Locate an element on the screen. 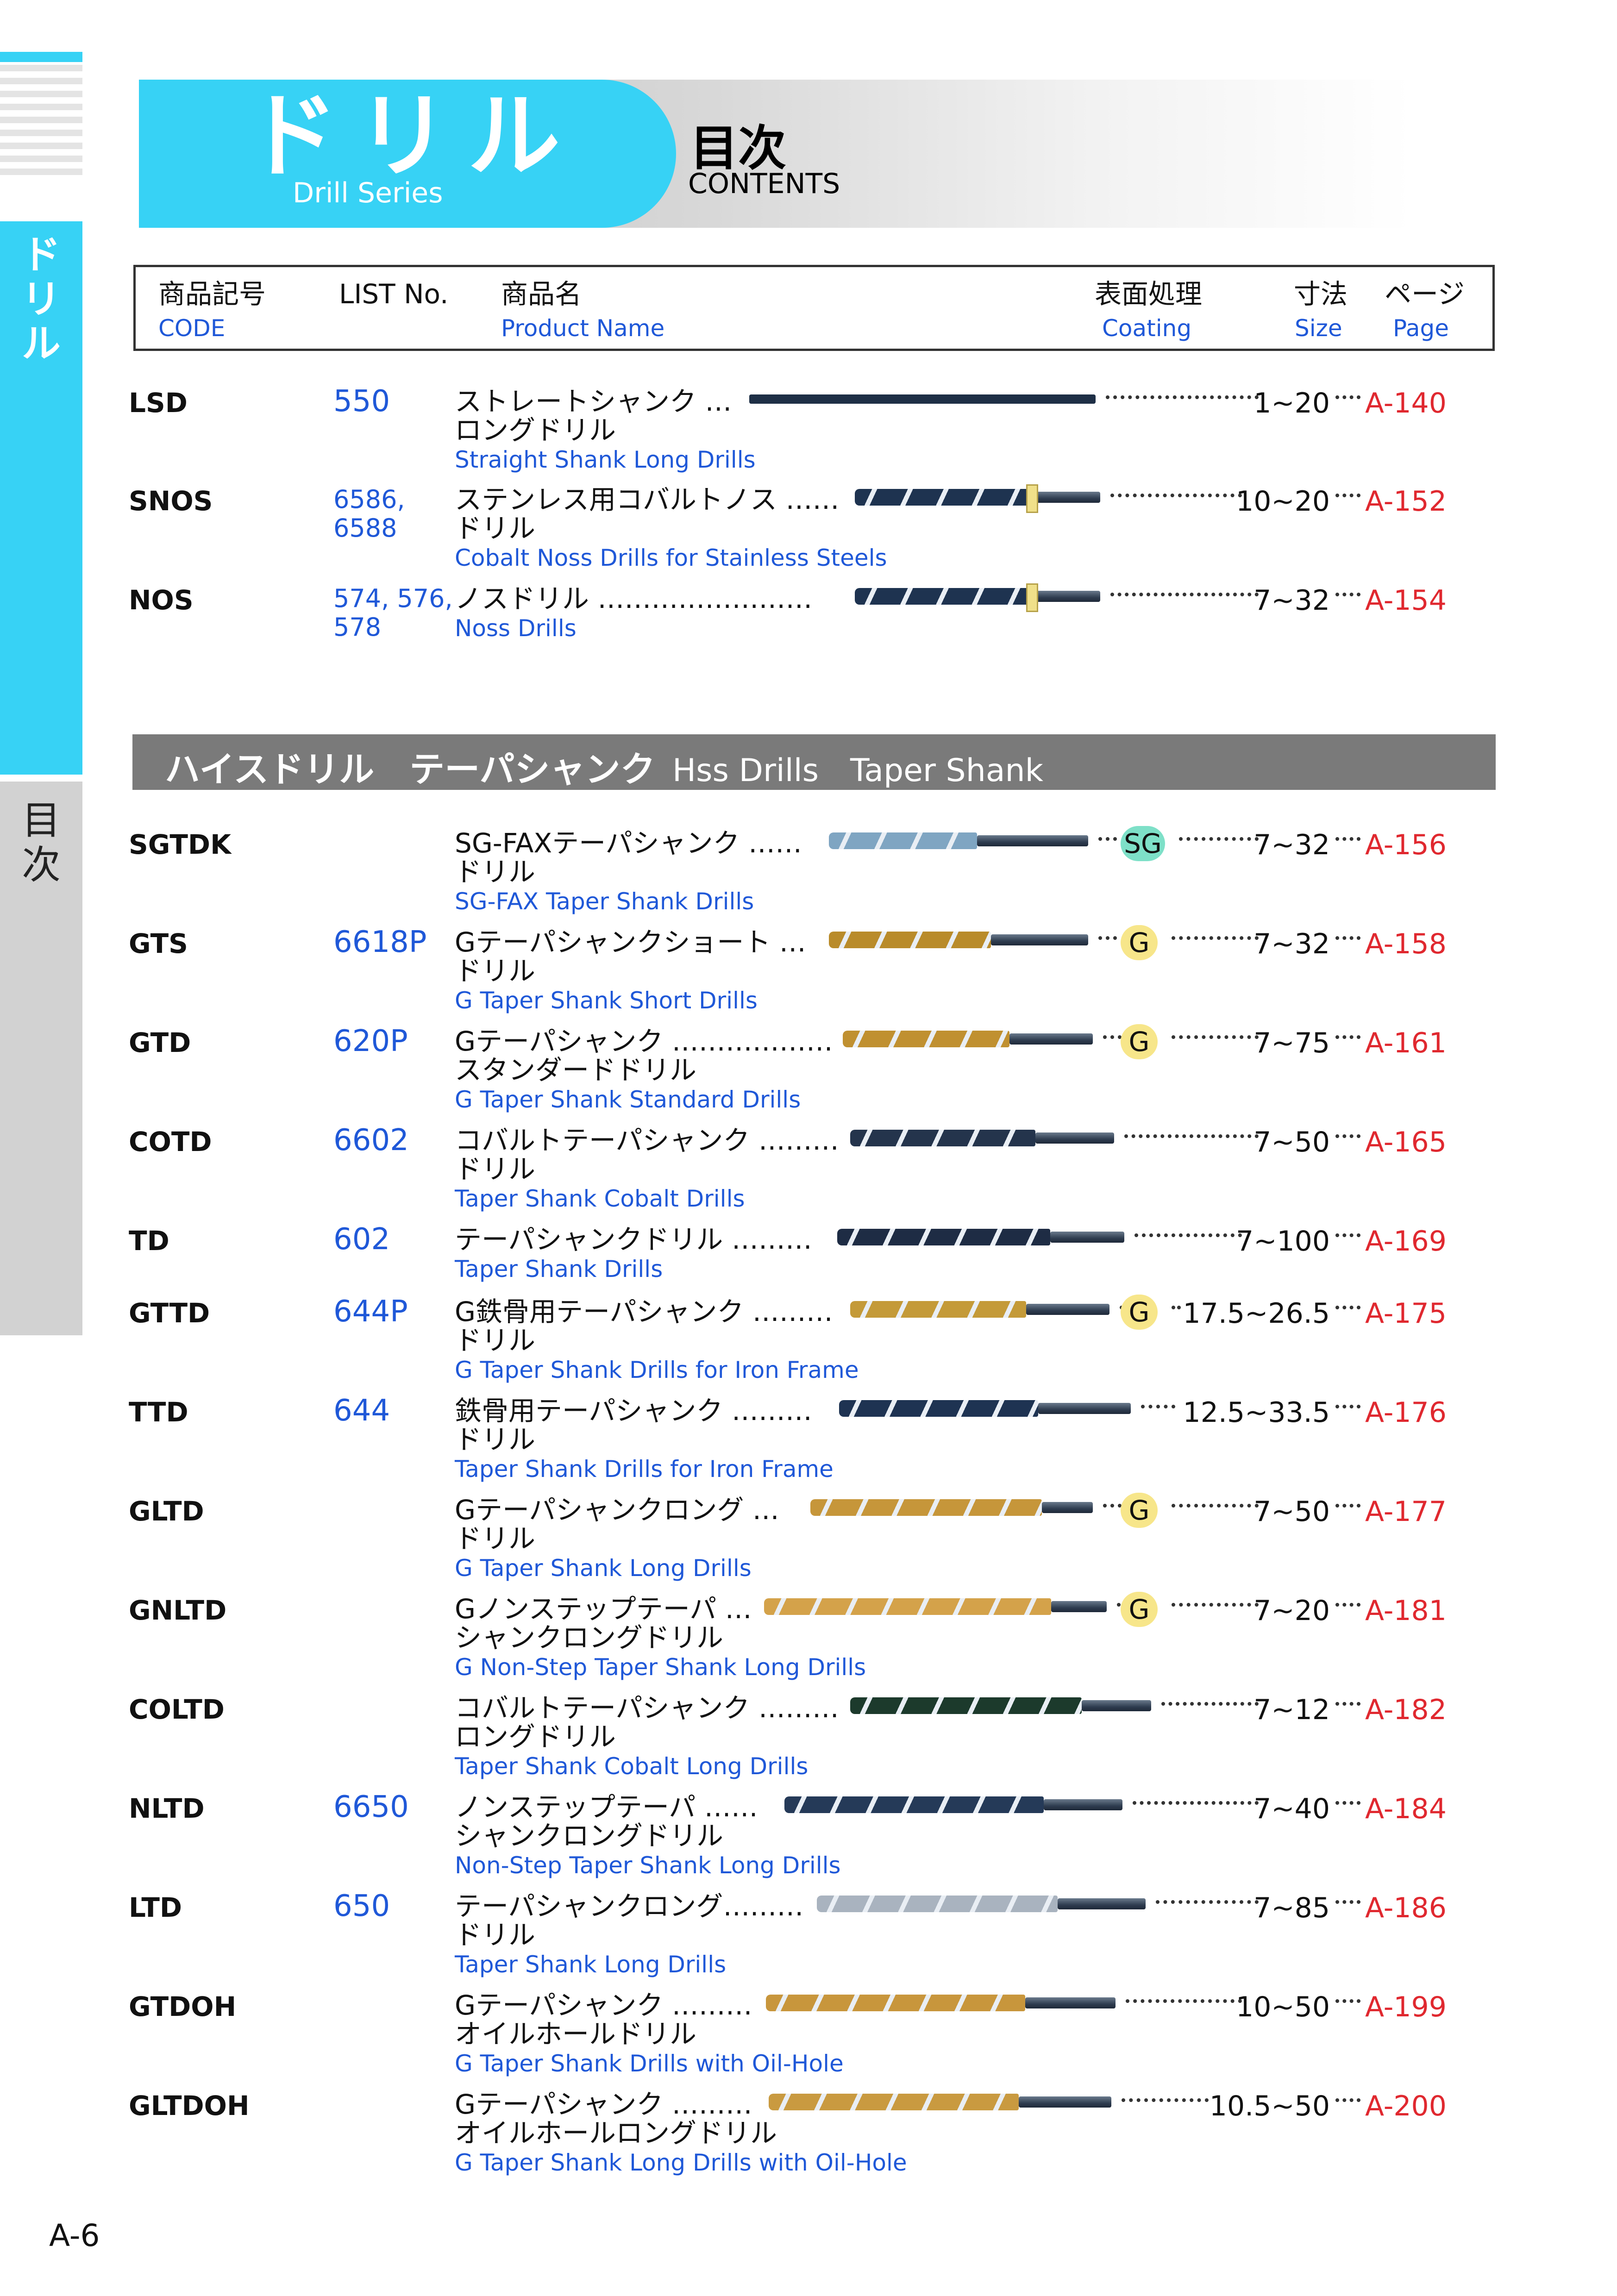 The height and width of the screenshot is (2296, 1617). product-size: 1~20 is located at coordinates (1291, 403).